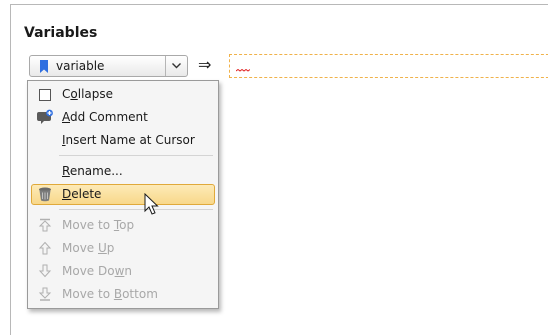  What do you see at coordinates (388, 66) in the screenshot?
I see `value-input` at bounding box center [388, 66].